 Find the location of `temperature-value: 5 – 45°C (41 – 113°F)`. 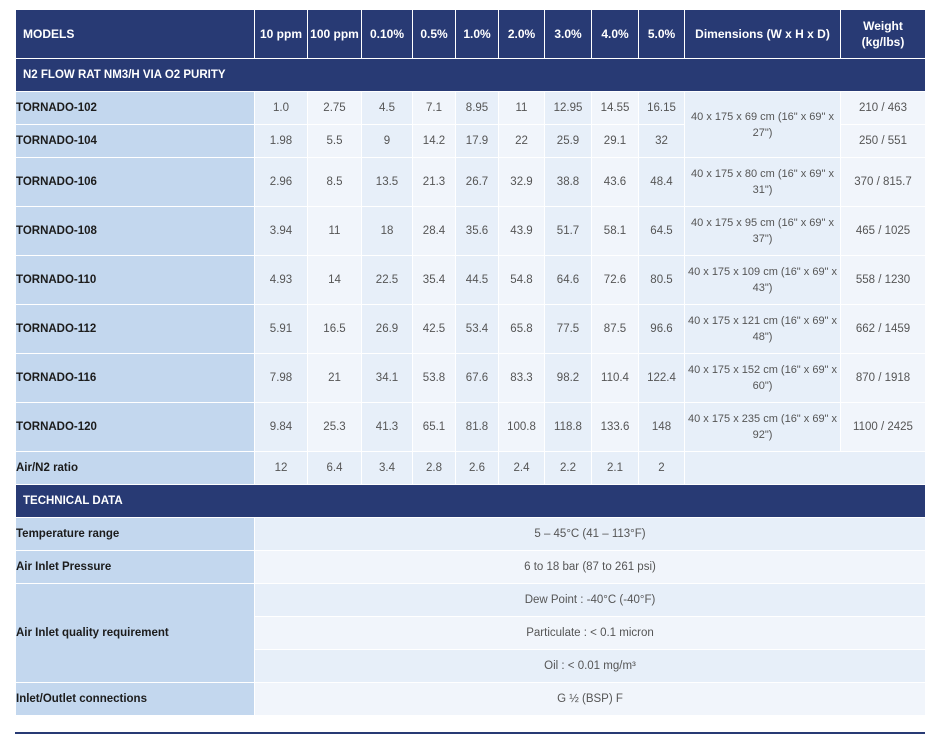

temperature-value: 5 – 45°C (41 – 113°F) is located at coordinates (590, 534).